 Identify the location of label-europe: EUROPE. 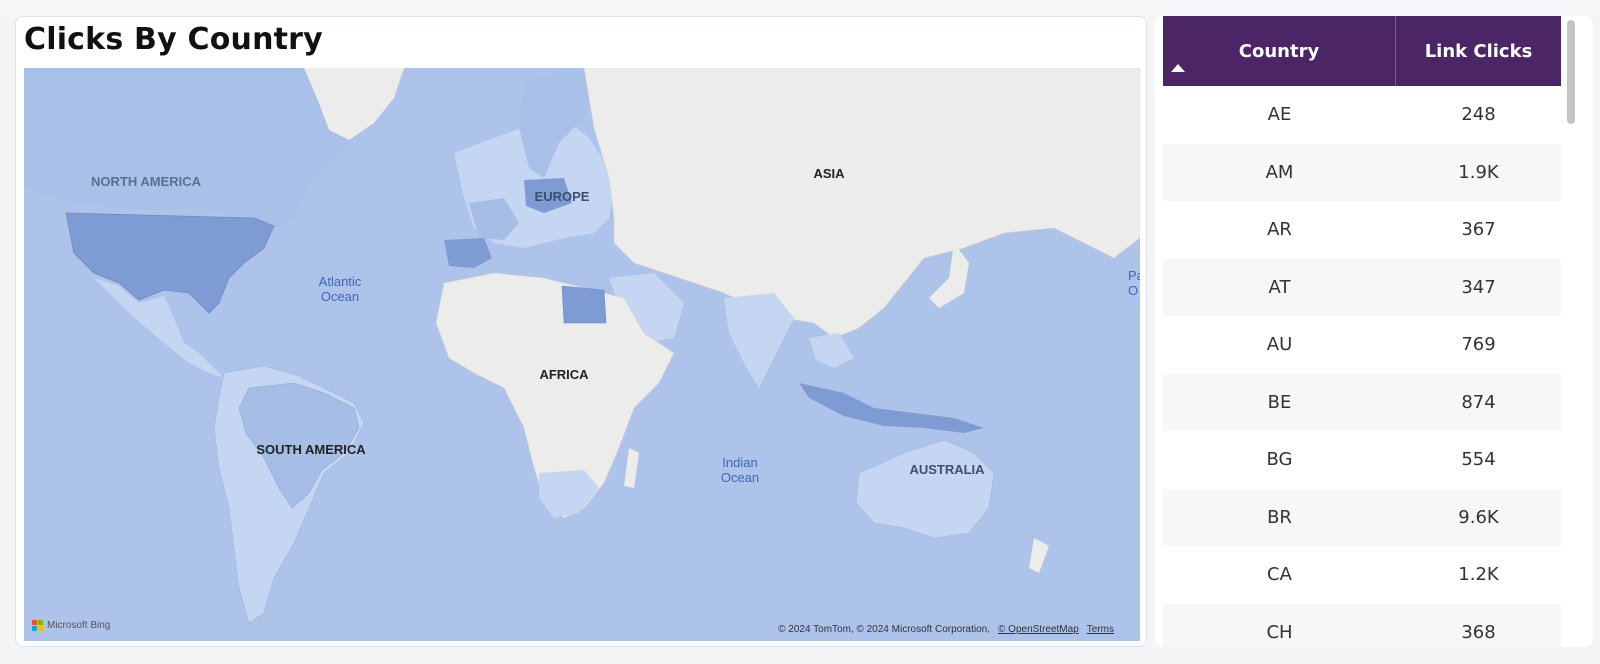
(562, 196).